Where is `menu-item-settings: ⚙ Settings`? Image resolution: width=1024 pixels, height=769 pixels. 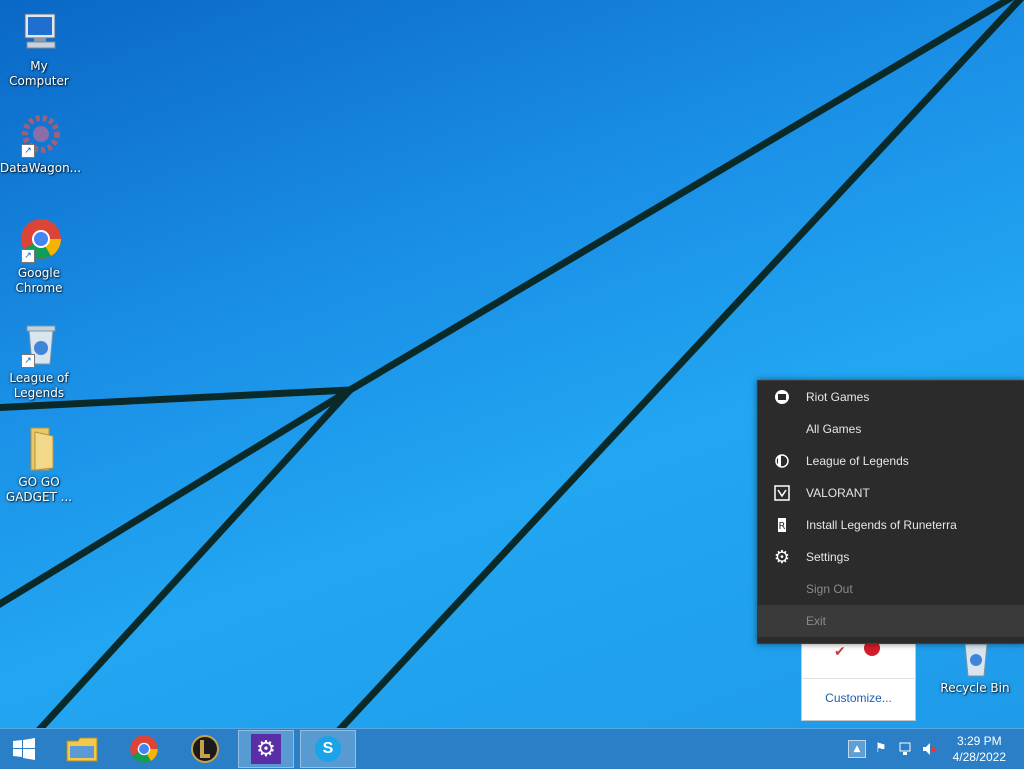
menu-item-settings: ⚙ Settings is located at coordinates (891, 557).